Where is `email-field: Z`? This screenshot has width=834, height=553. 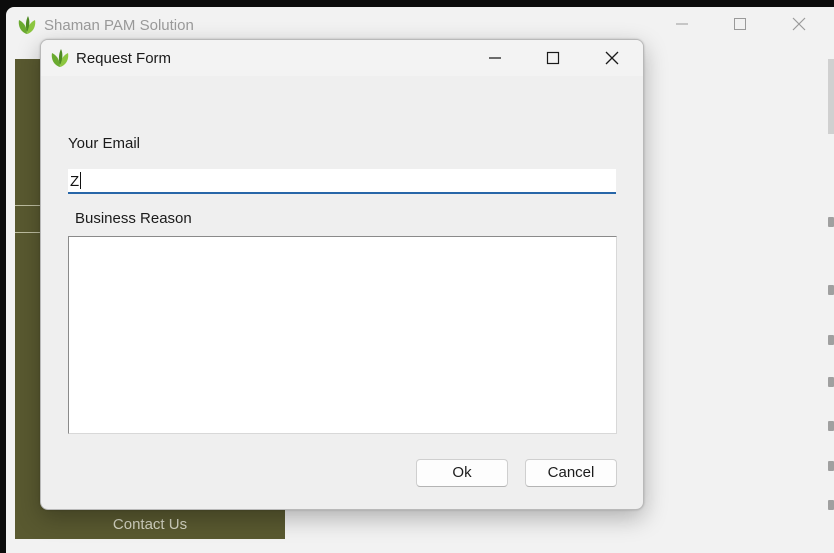 email-field: Z is located at coordinates (342, 181).